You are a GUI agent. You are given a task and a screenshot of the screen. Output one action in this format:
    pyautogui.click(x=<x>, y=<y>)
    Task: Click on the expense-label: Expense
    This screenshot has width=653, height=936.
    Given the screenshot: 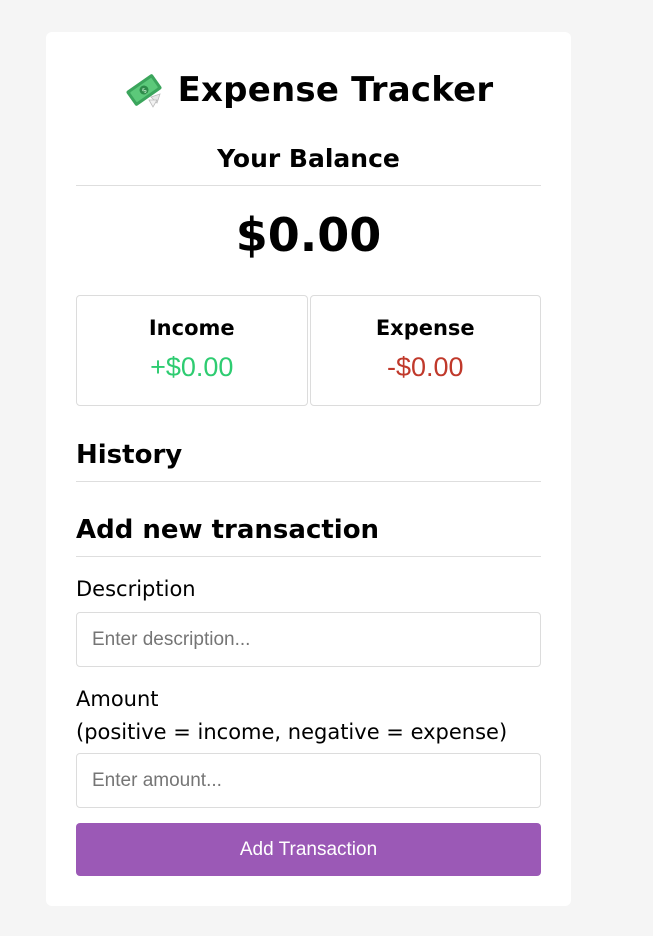 What is the action you would take?
    pyautogui.click(x=425, y=328)
    